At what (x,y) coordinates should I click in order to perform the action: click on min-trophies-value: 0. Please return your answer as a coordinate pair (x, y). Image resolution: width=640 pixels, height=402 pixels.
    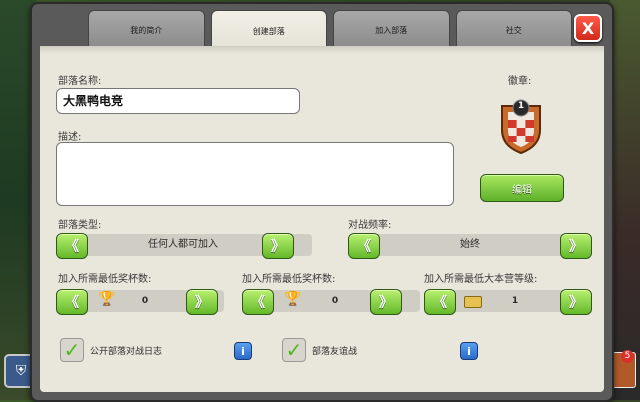
    Looking at the image, I should click on (145, 301).